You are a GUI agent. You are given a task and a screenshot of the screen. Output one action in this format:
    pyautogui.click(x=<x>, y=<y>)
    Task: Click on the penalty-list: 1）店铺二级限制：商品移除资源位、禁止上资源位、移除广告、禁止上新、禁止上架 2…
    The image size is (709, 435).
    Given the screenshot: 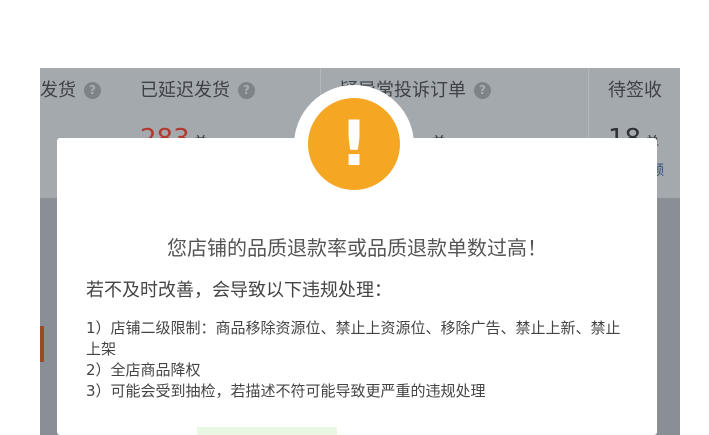 What is the action you would take?
    pyautogui.click(x=358, y=360)
    